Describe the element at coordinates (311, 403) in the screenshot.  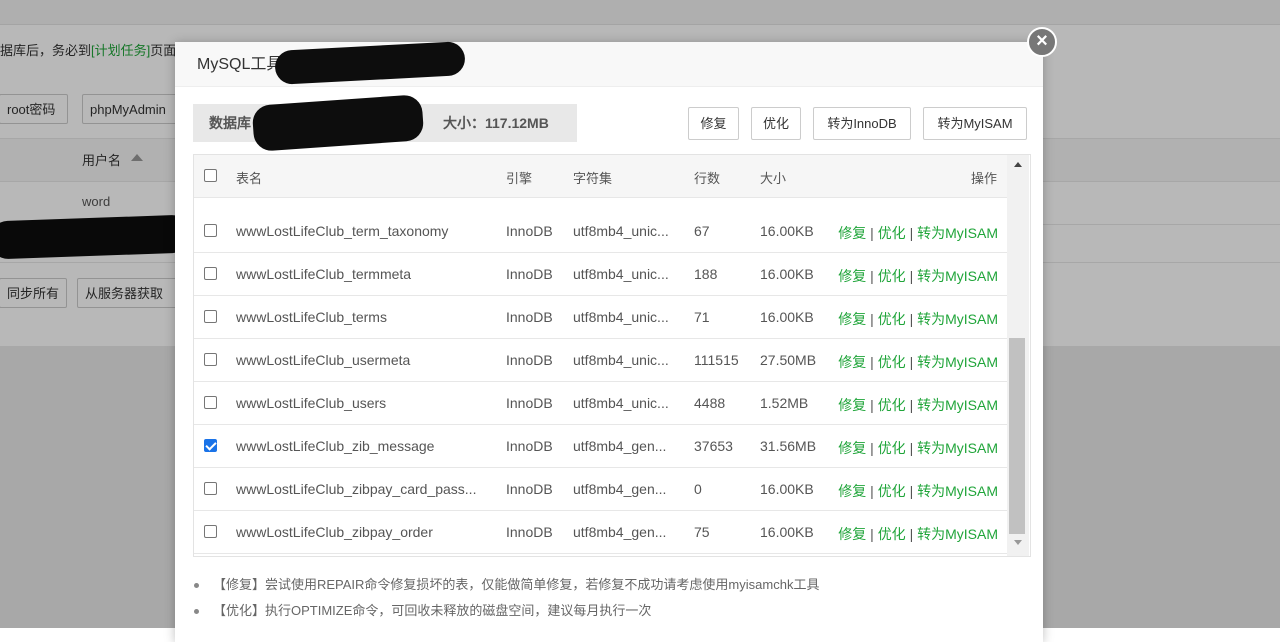
I see `table-name-cell: wwwLostLifeClub_users` at that location.